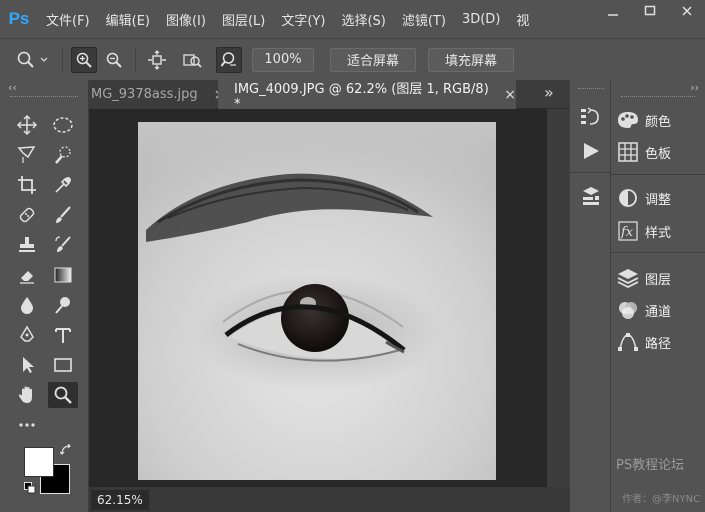  I want to click on zoom-all-windows-icon, so click(192, 60).